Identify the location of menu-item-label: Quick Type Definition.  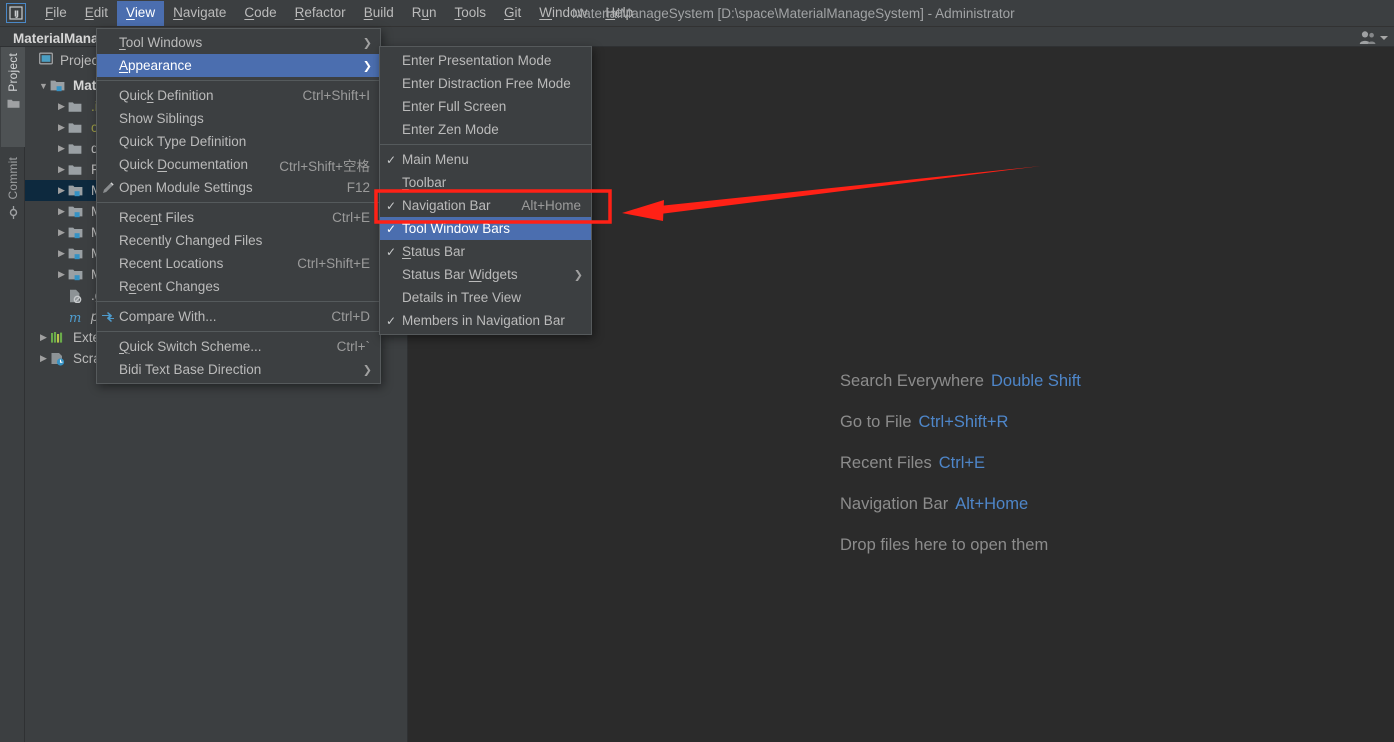
(183, 141).